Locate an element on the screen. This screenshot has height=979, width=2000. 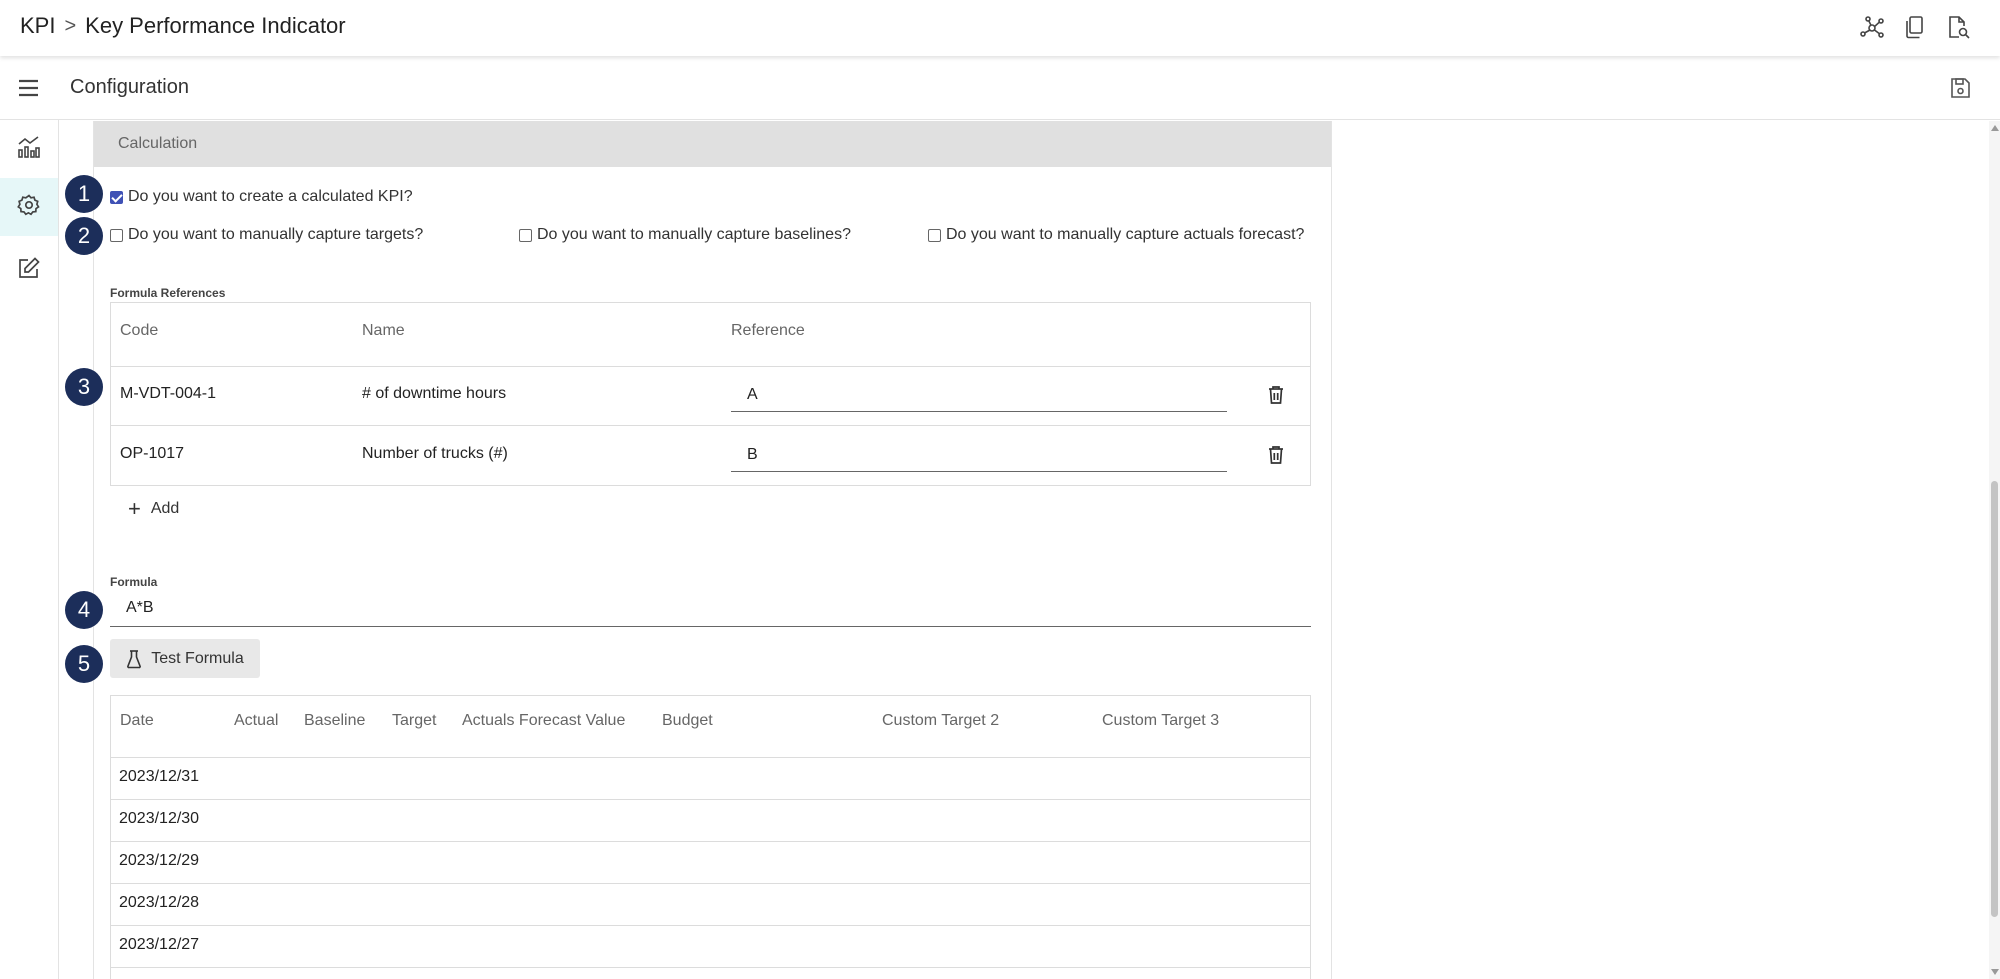
gear-icon is located at coordinates (29, 207).